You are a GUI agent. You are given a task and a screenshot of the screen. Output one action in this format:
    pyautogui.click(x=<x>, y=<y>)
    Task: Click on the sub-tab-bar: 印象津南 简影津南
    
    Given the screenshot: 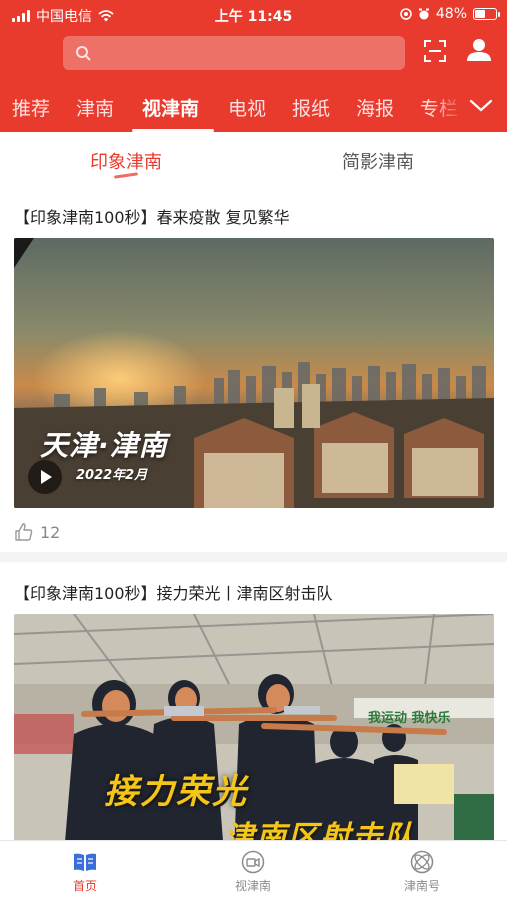 What is the action you would take?
    pyautogui.click(x=253, y=160)
    